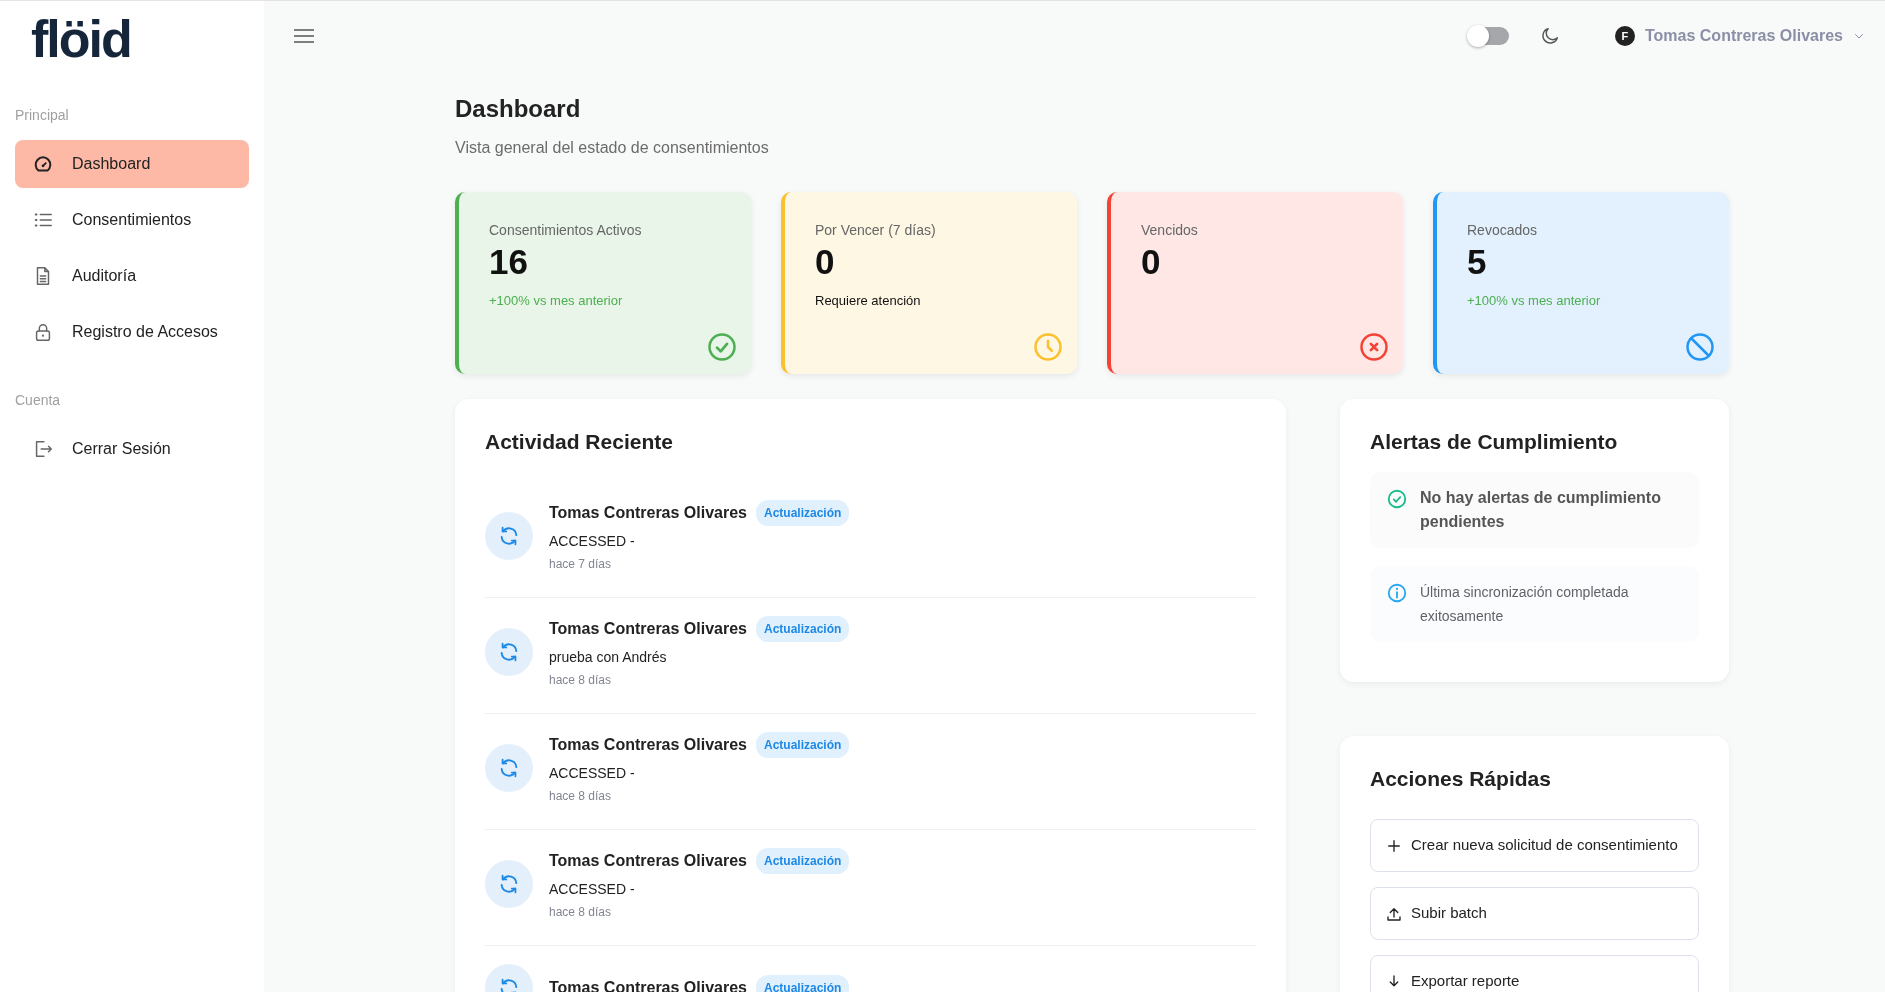 This screenshot has height=992, width=1885. Describe the element at coordinates (608, 657) in the screenshot. I see `activity-description: prueba con Andrés` at that location.